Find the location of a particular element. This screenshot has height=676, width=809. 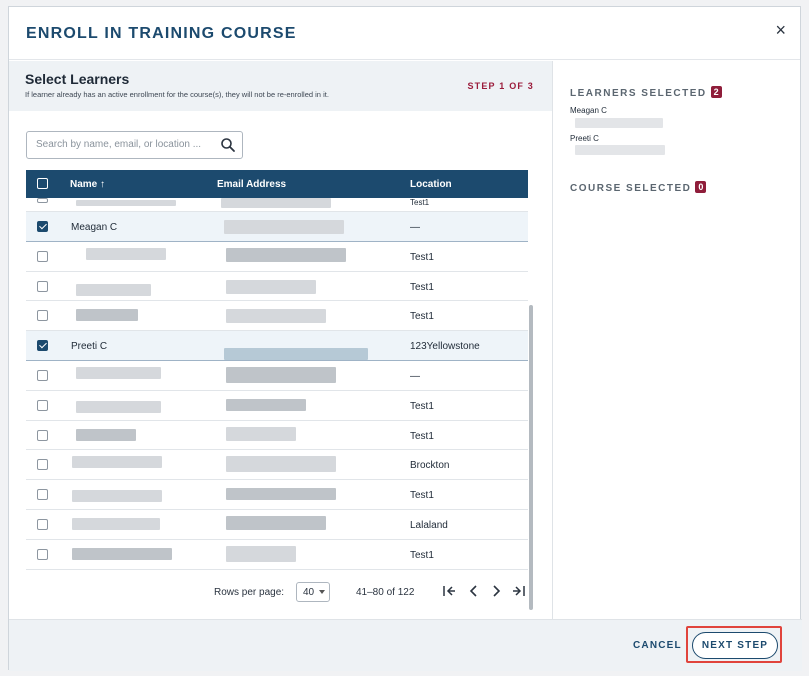

column-header-email: Email Address is located at coordinates (251, 184).